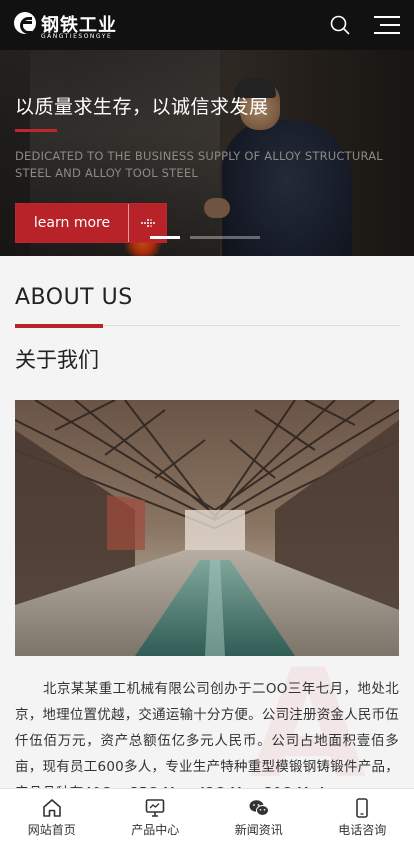 The height and width of the screenshot is (841, 414). I want to click on monitor-icon, so click(155, 808).